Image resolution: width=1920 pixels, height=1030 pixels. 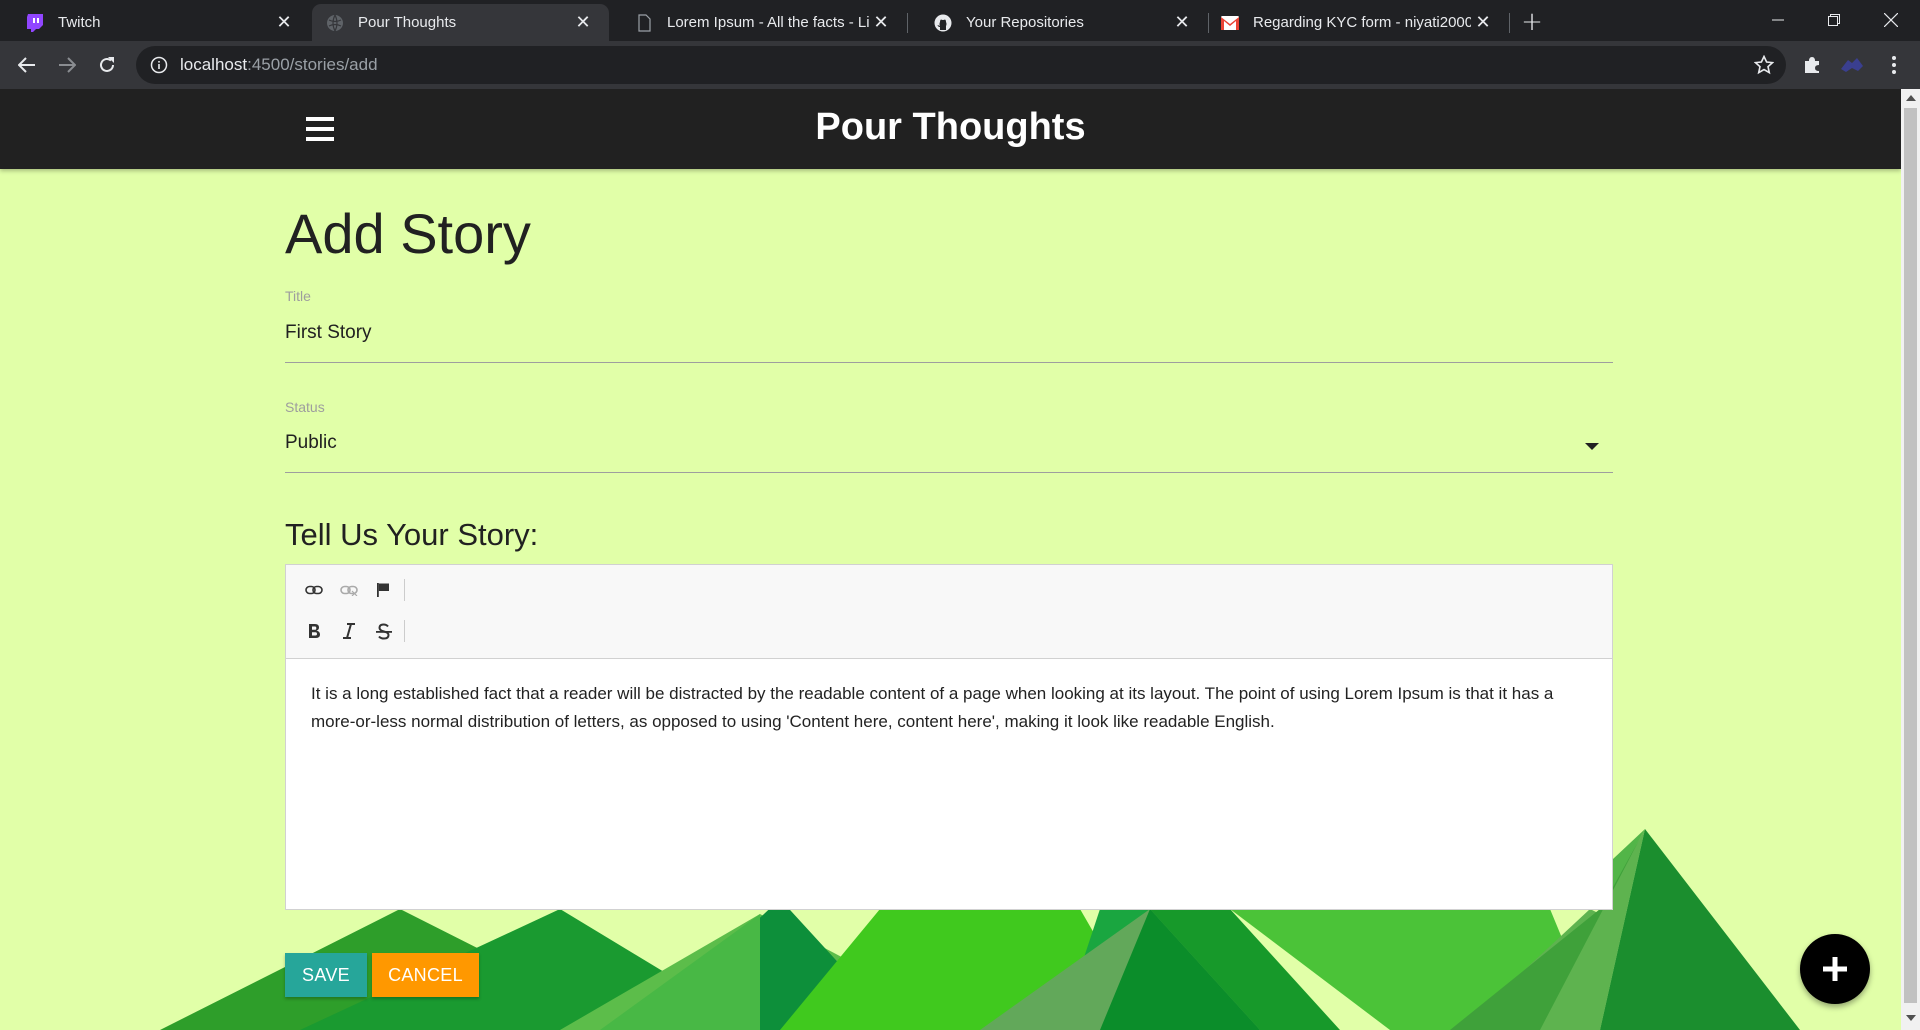 I want to click on strikethrough-icon, so click(x=384, y=631).